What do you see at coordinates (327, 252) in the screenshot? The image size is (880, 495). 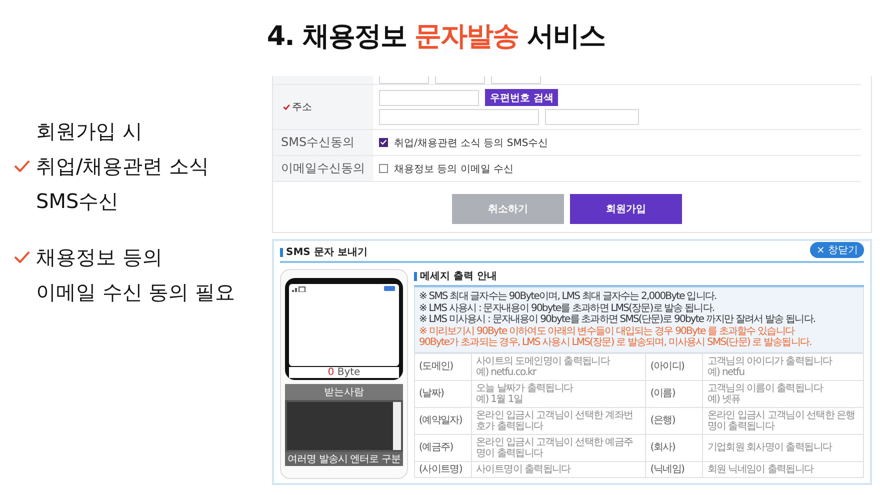 I see `popup-title: SMS 문자 보내기` at bounding box center [327, 252].